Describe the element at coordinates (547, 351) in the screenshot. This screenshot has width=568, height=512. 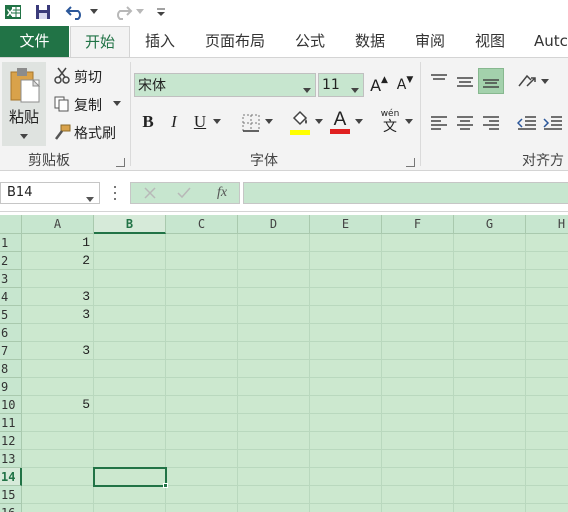
I see `cell-h7` at that location.